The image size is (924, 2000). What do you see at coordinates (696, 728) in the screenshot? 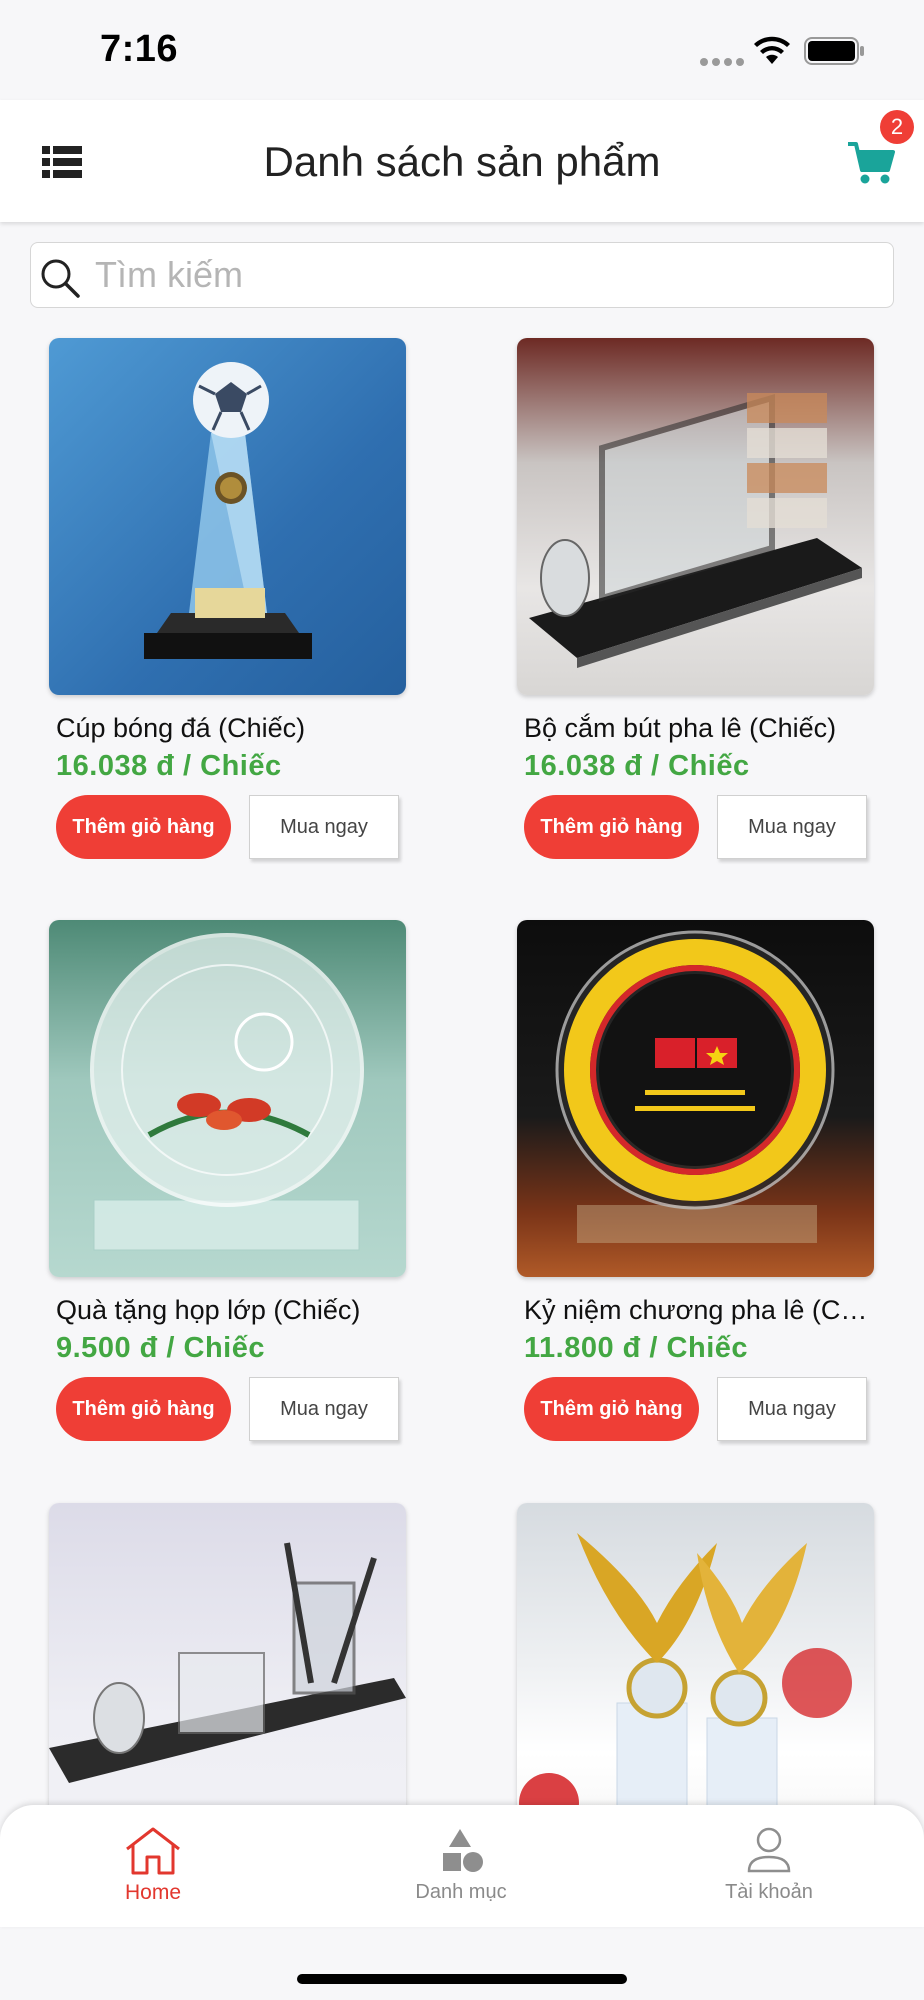
I see `product-name: Bộ cắm bút pha lê (Chiếc)` at bounding box center [696, 728].